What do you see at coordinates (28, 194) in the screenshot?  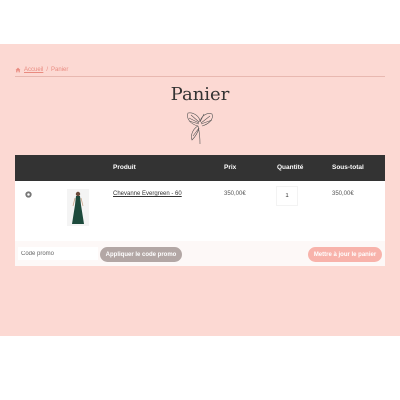 I see `remove-item-icon` at bounding box center [28, 194].